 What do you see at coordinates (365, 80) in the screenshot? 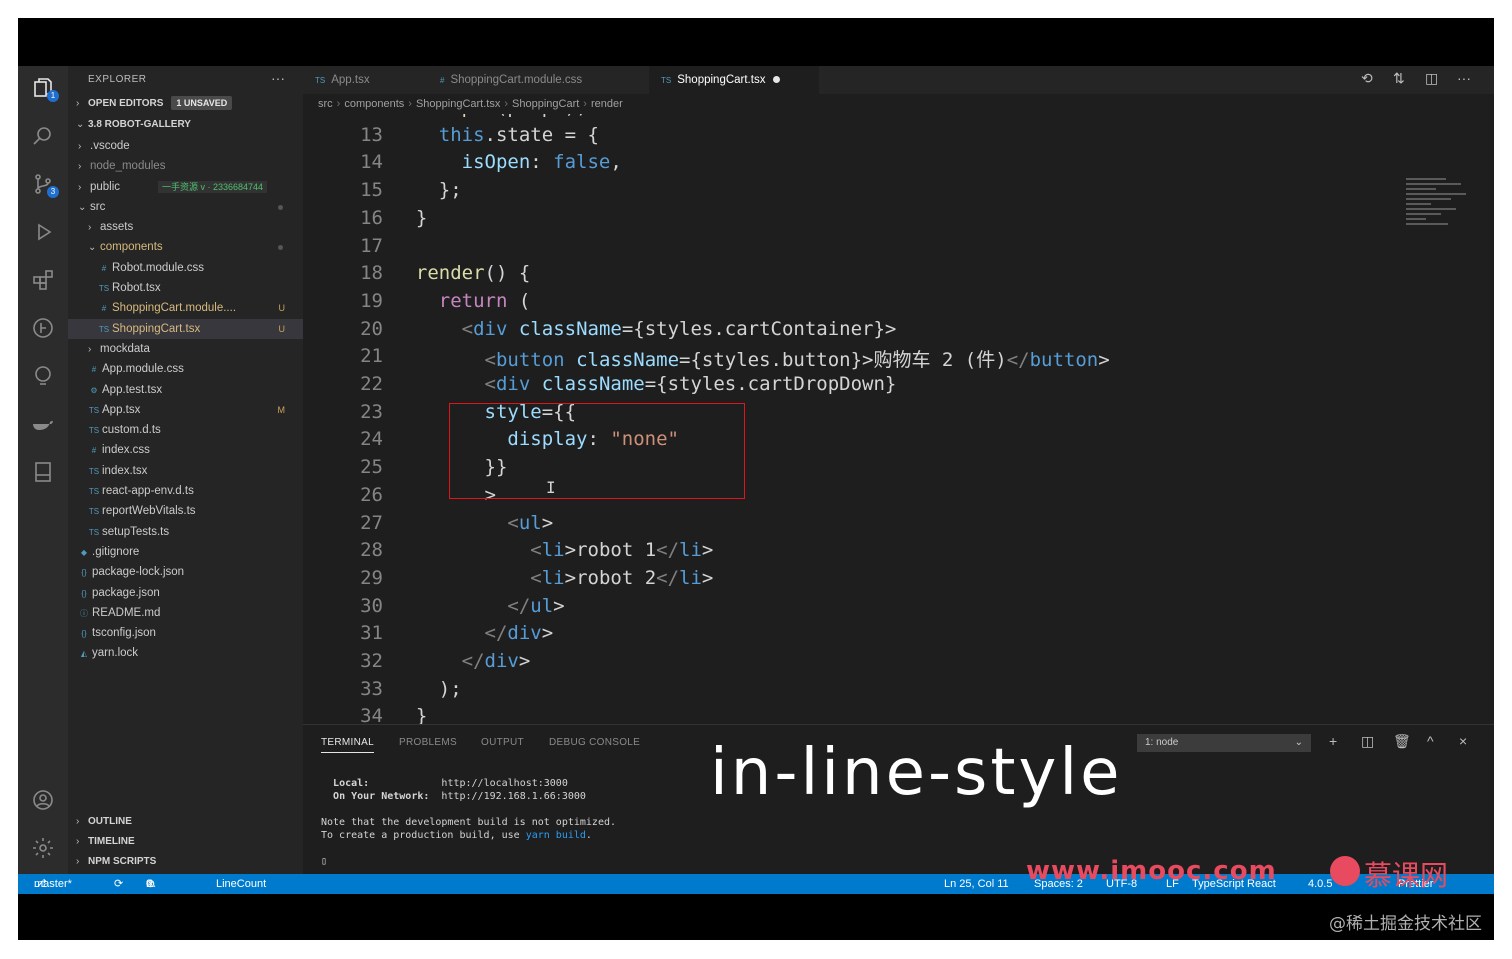
I see `tab-app-tsx: TS App.tsx` at bounding box center [365, 80].